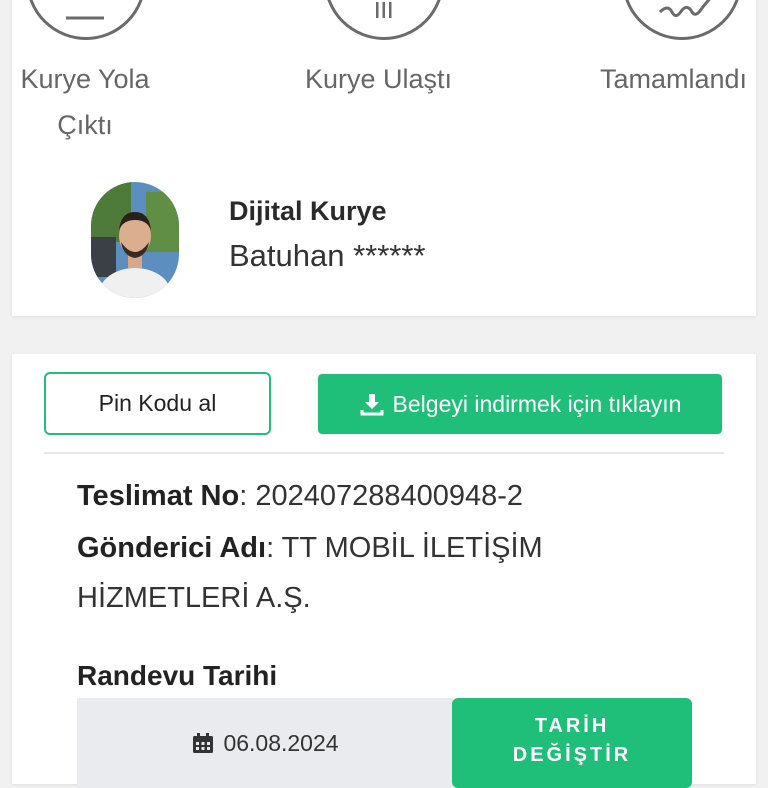 The height and width of the screenshot is (788, 768). I want to click on step-completed-label: Tamamlandı, so click(673, 79).